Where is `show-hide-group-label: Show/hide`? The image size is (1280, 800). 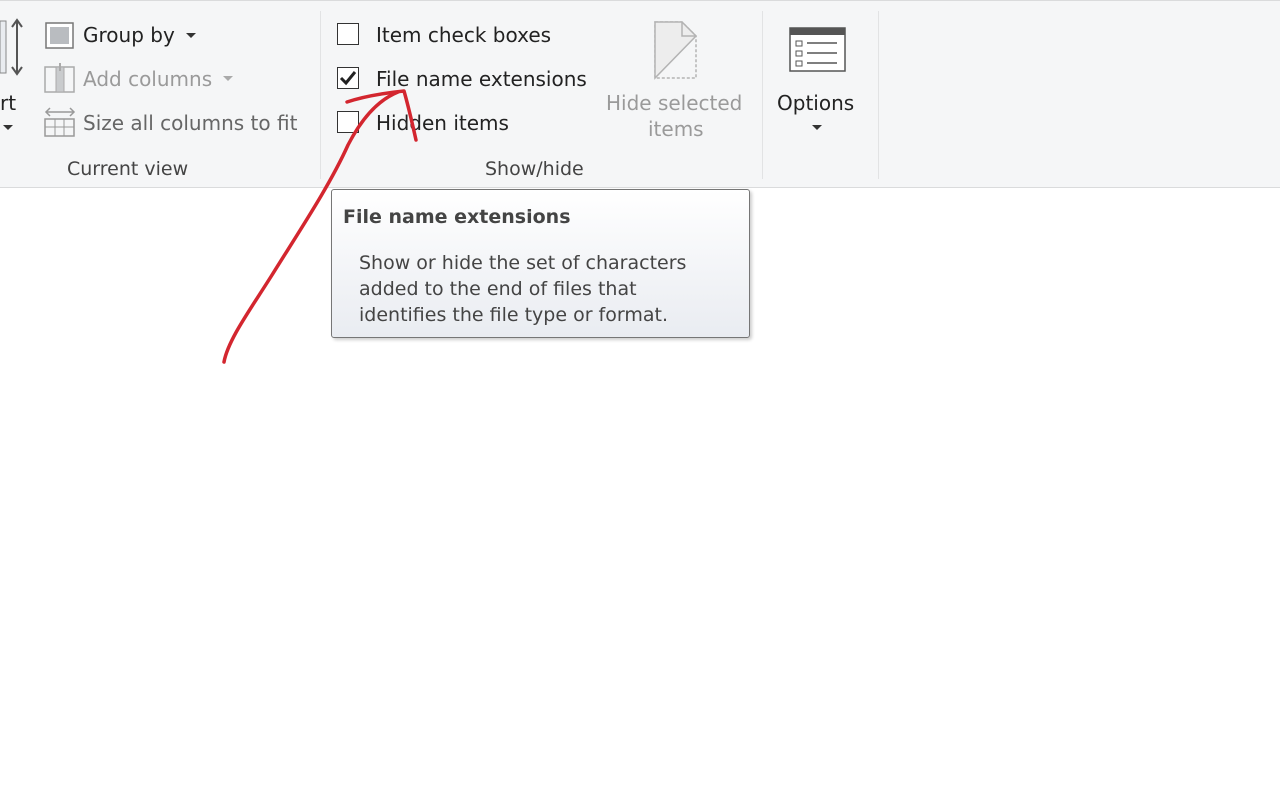 show-hide-group-label: Show/hide is located at coordinates (534, 169).